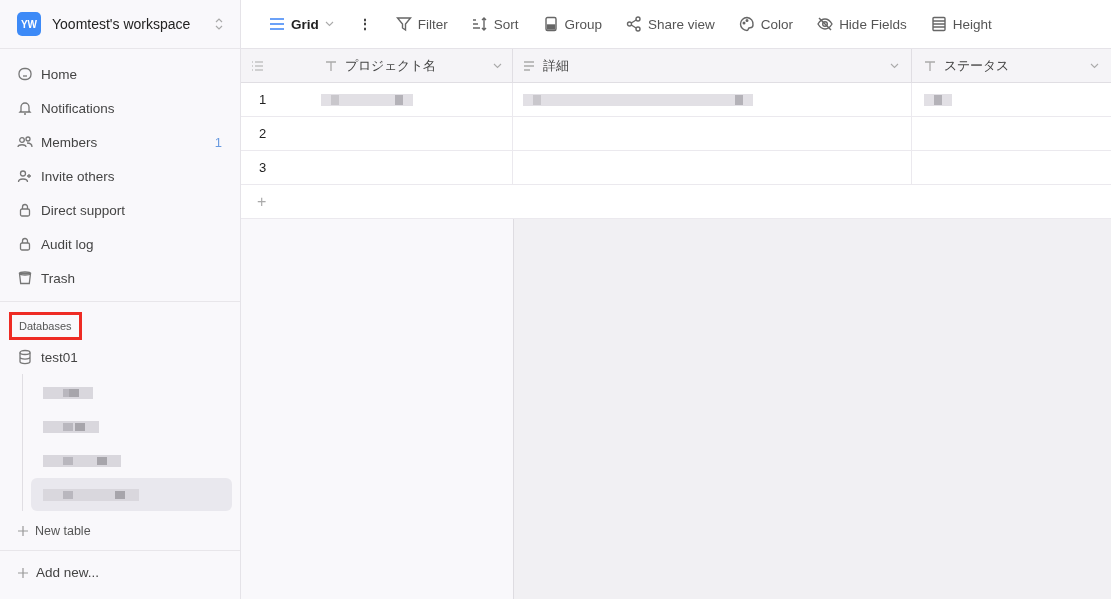 The height and width of the screenshot is (599, 1111). Describe the element at coordinates (120, 108) in the screenshot. I see `nav-item: Notifications` at that location.